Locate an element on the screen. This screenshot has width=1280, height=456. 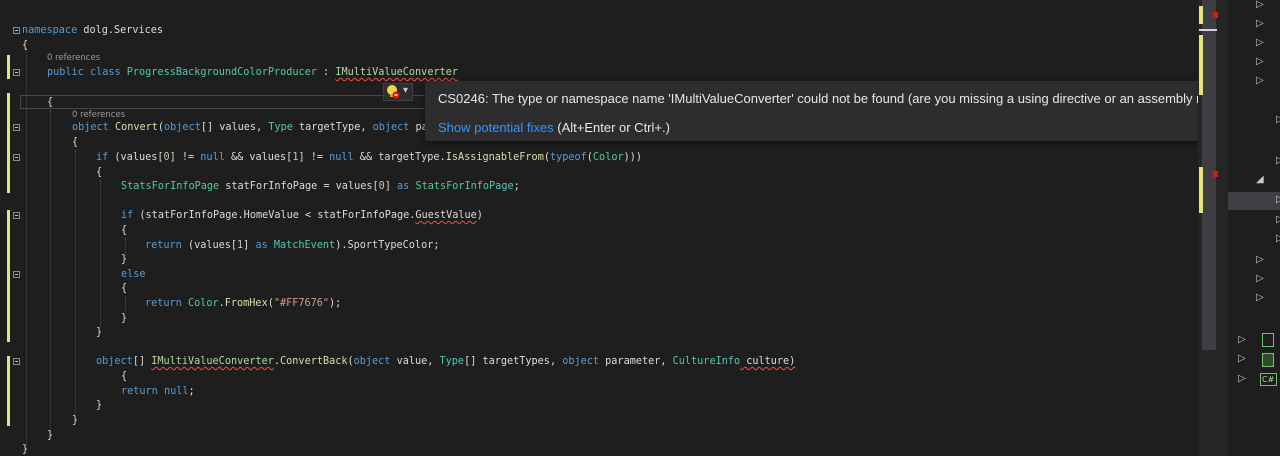
token-keyword: else is located at coordinates (133, 274).